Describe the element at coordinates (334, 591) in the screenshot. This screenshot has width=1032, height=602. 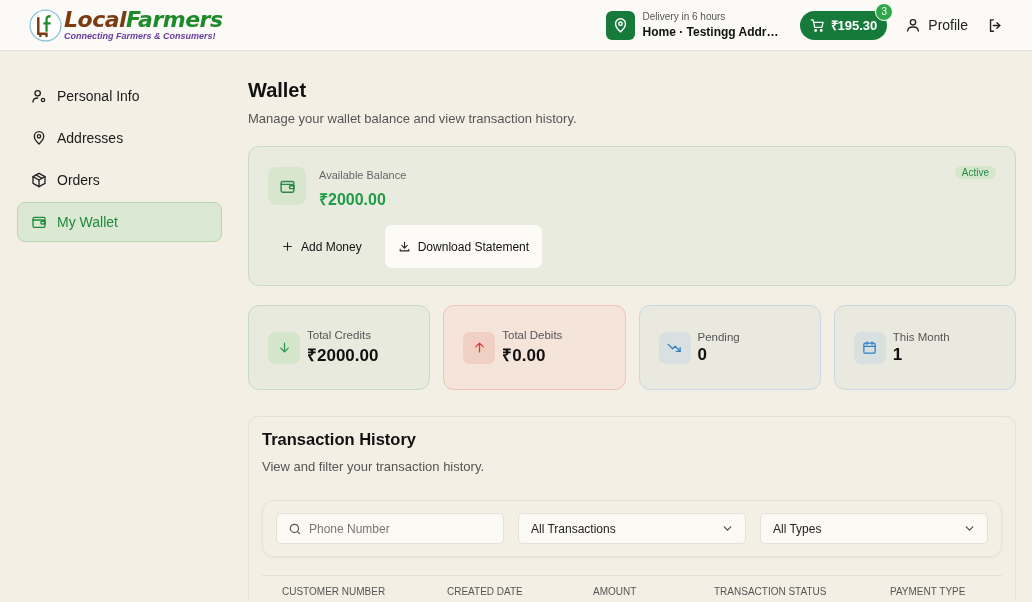
I see `column-header: CUSTOMER NUMBER` at that location.